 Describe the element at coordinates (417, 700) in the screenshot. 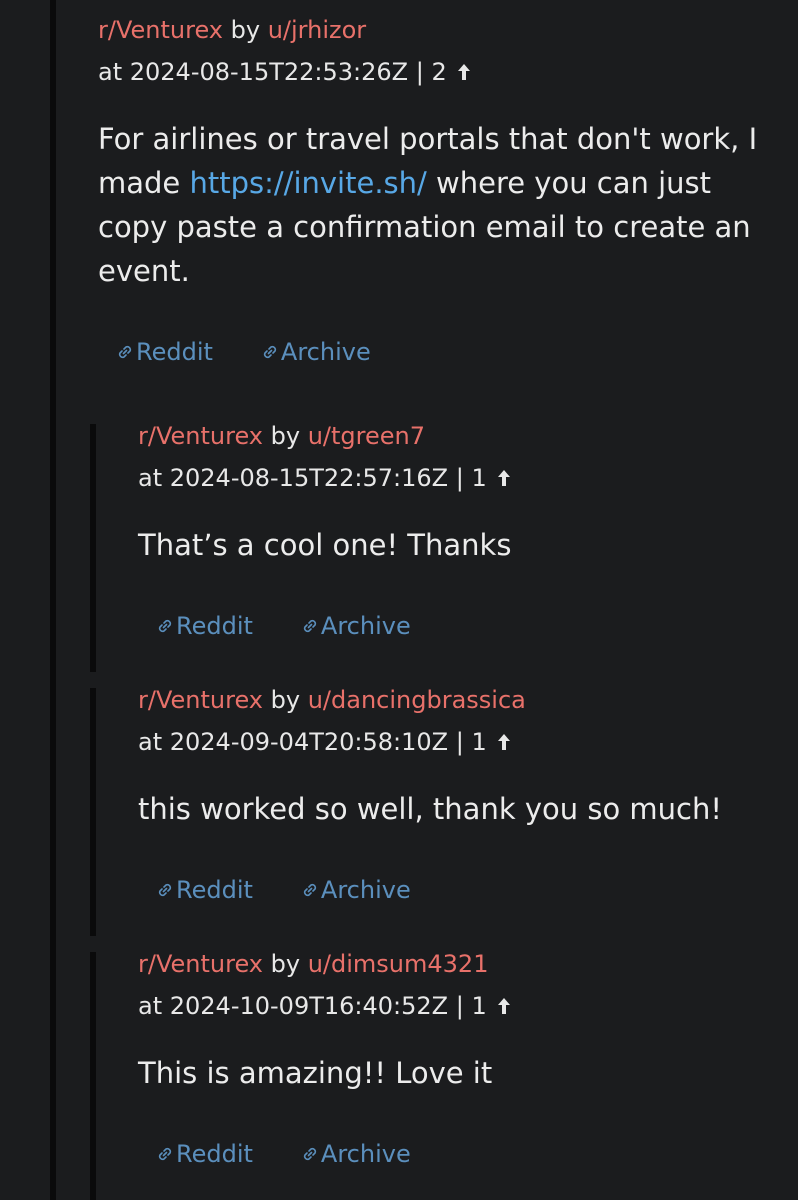

I see `username-link: u/dancingbrassica` at that location.